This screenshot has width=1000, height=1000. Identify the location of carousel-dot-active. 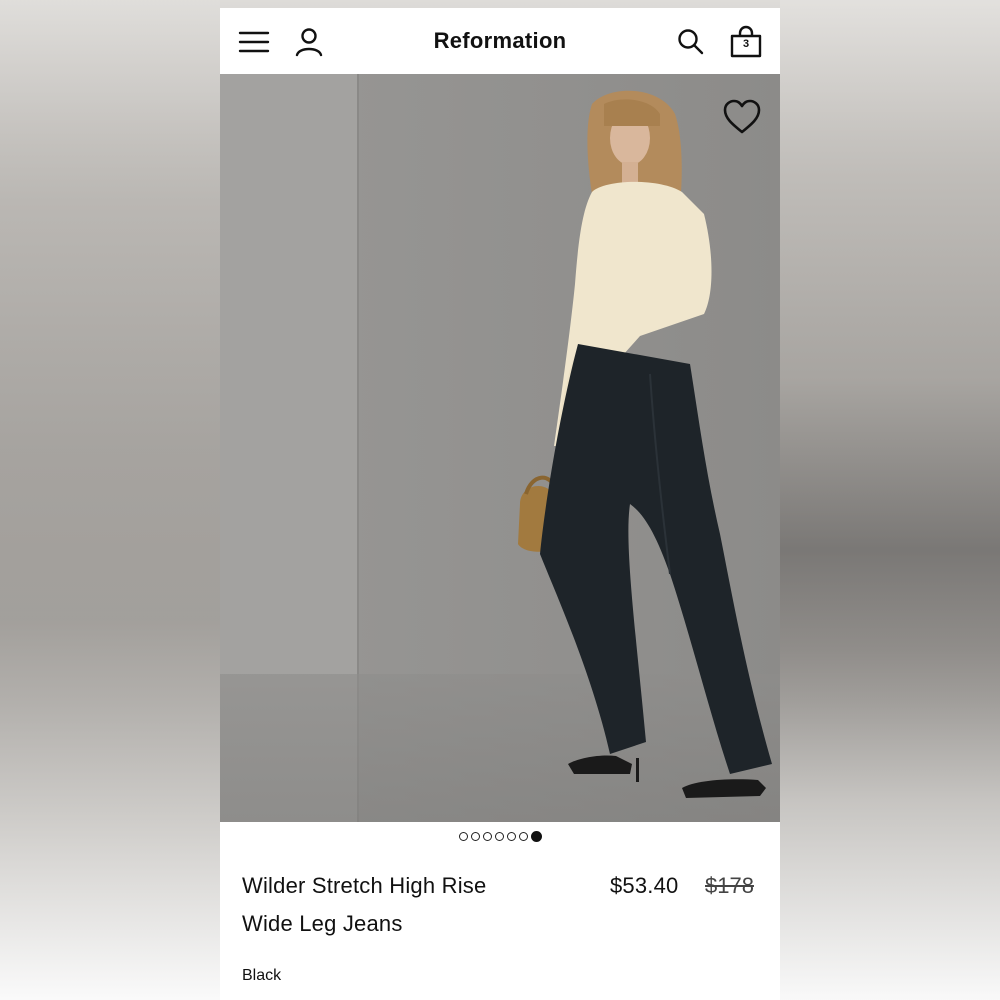
(536, 836).